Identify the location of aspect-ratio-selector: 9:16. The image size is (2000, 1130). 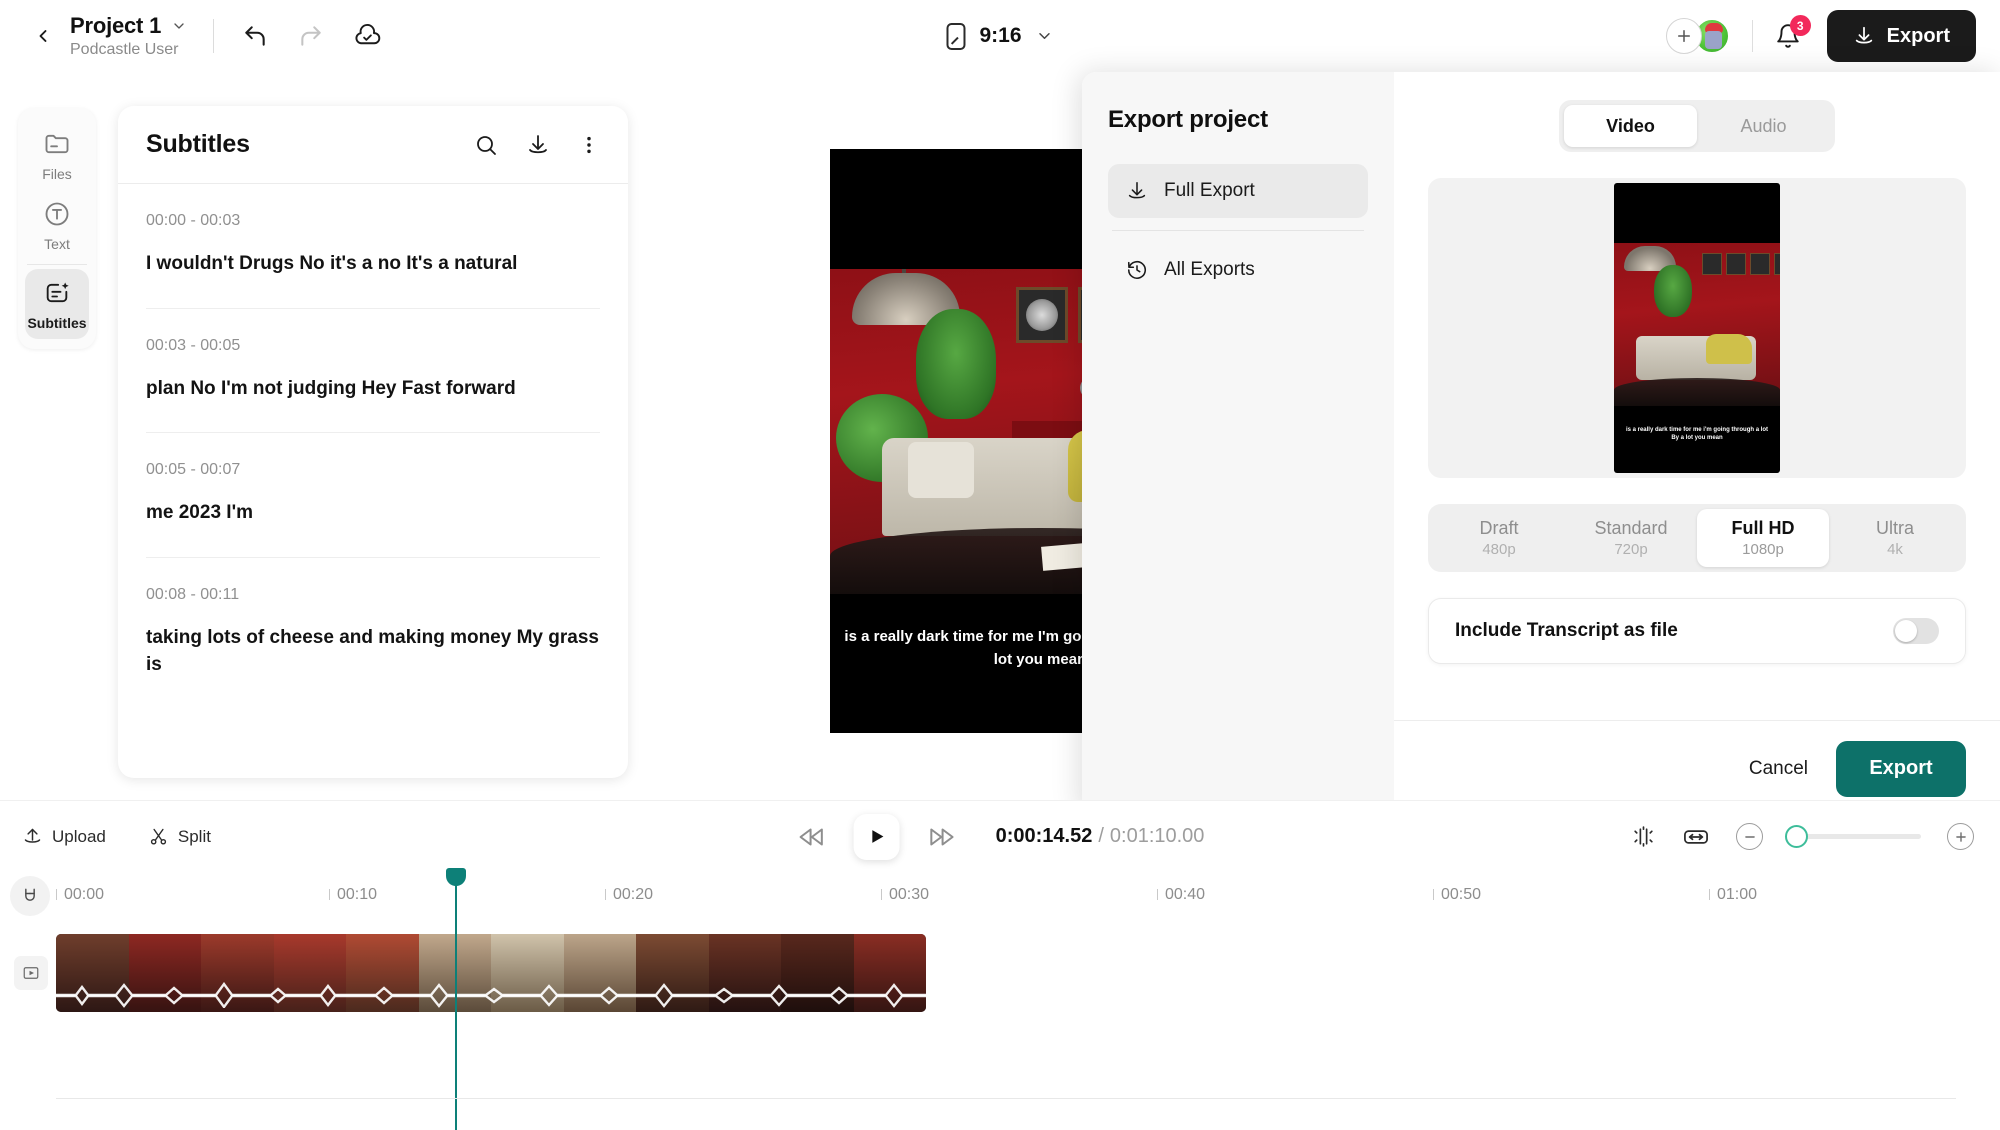
(1000, 36).